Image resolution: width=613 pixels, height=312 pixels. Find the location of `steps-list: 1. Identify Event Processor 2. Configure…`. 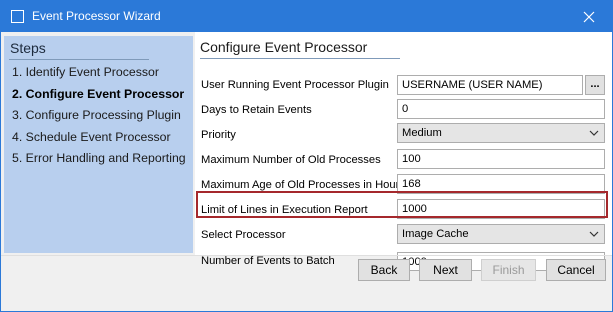

steps-list: 1. Identify Event Processor 2. Configure… is located at coordinates (99, 116).